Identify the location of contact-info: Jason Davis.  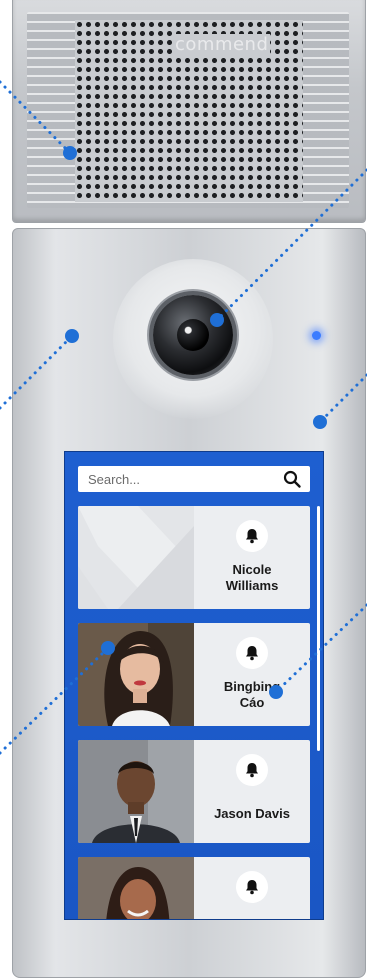
(252, 791).